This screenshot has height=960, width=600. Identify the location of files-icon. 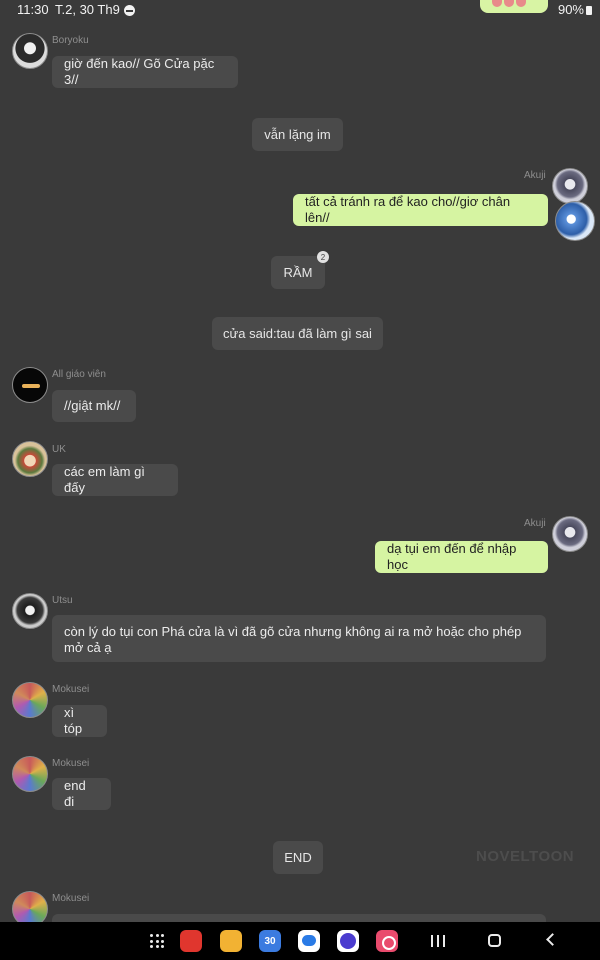
(231, 941).